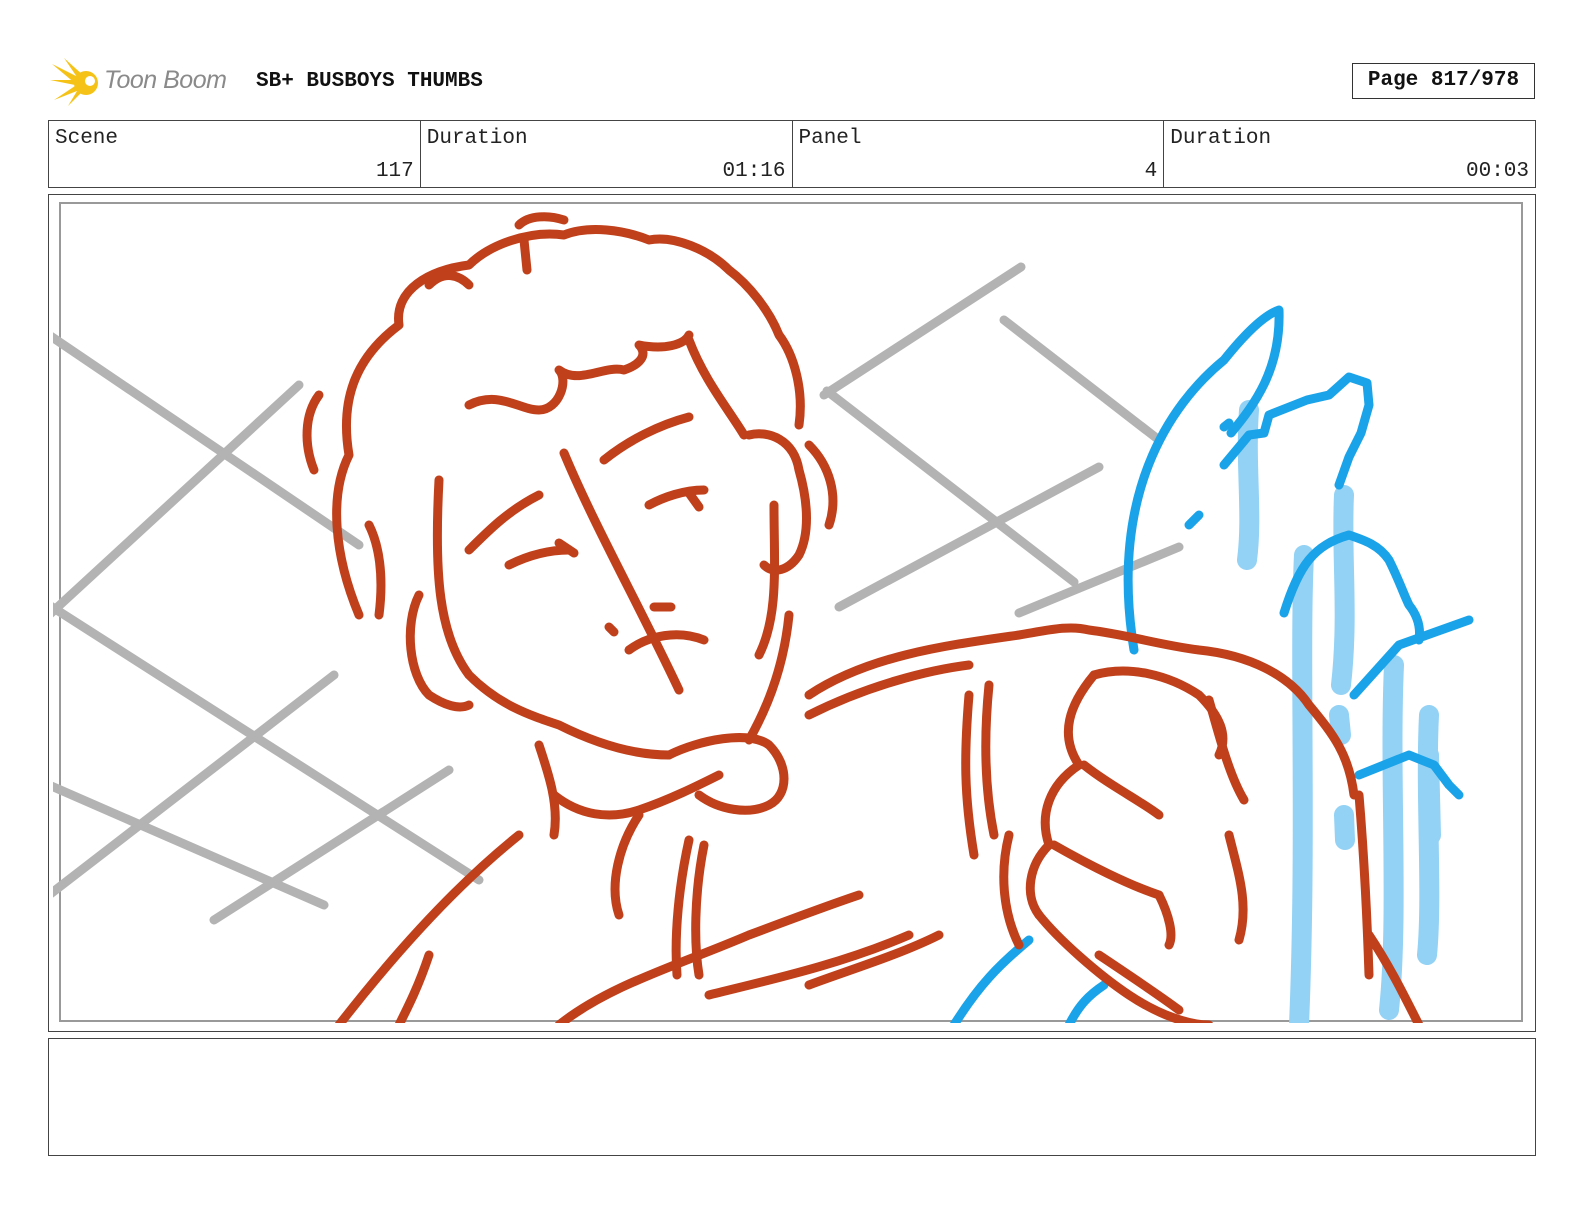 The width and height of the screenshot is (1582, 1225). I want to click on panel-duration-value: 00:03, so click(1497, 171).